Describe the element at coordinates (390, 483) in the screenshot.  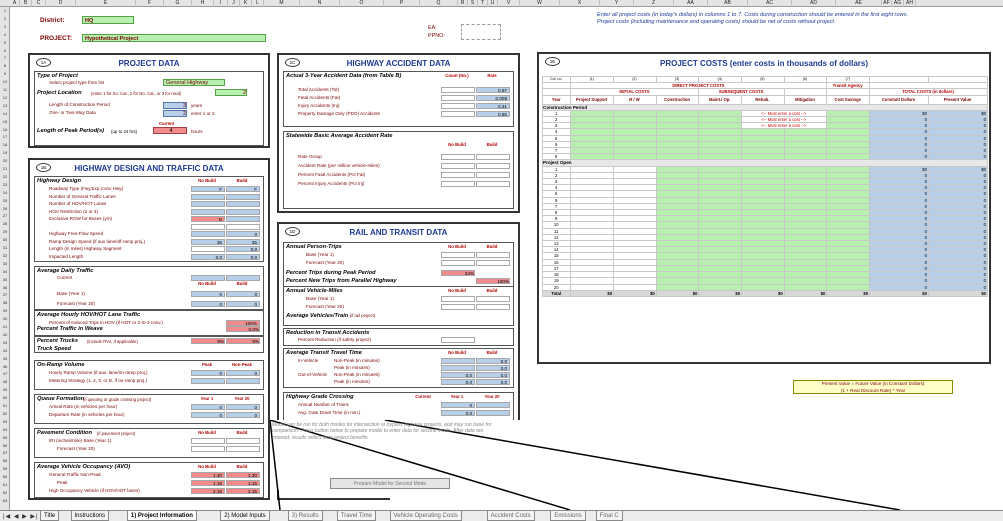
I see `prepare-second-mode-button: Prepare Model for Second Mode` at that location.